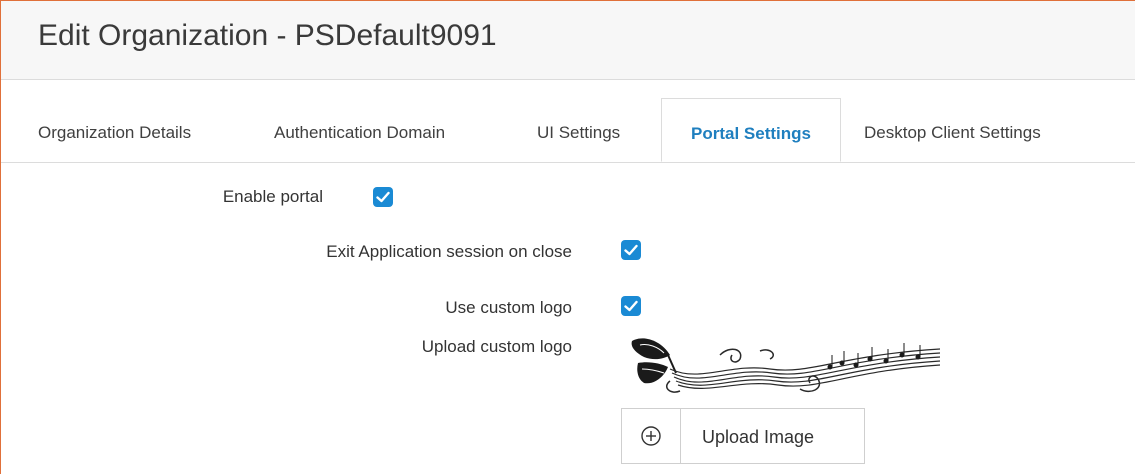 Image resolution: width=1135 pixels, height=474 pixels. What do you see at coordinates (952, 130) in the screenshot?
I see `tab-desktop-client-settings: Desktop Client Settings` at bounding box center [952, 130].